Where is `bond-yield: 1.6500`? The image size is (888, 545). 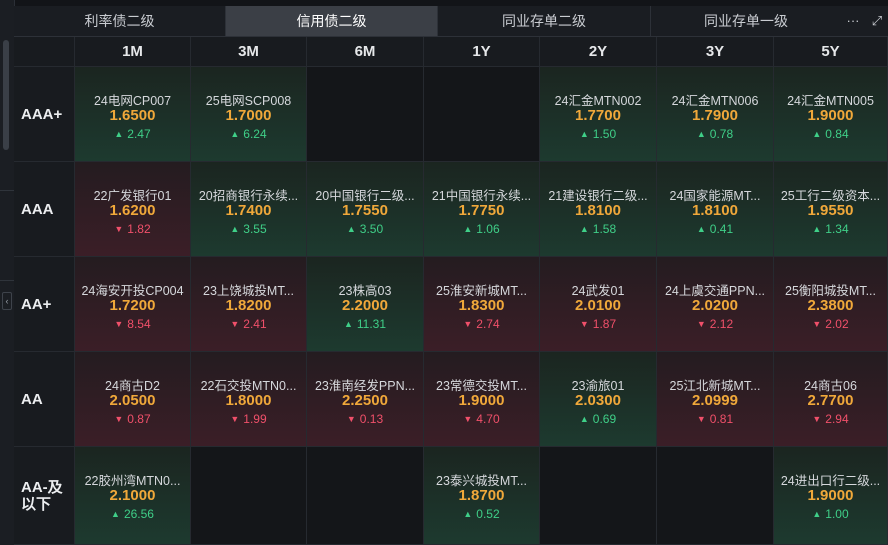
bond-yield: 1.6500 is located at coordinates (132, 115).